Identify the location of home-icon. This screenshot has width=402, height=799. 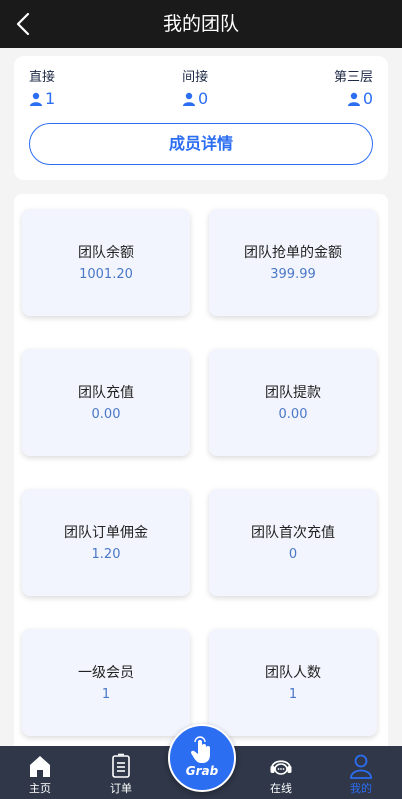
(40, 766).